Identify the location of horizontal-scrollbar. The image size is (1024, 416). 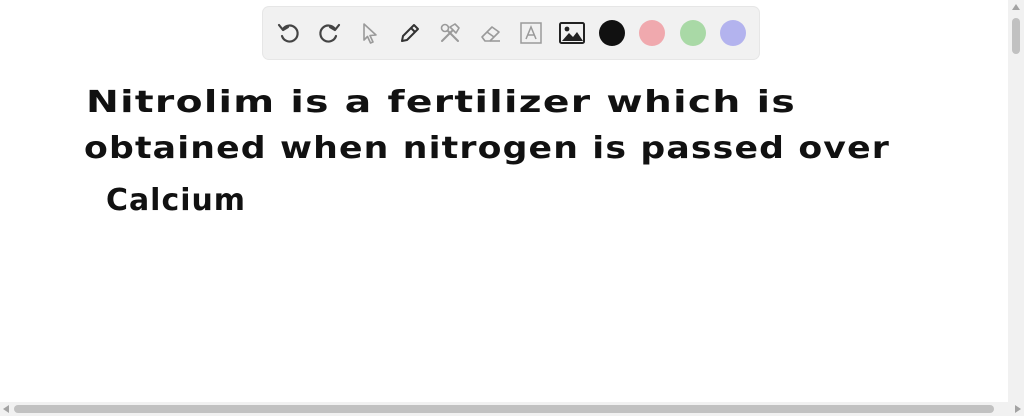
(512, 409).